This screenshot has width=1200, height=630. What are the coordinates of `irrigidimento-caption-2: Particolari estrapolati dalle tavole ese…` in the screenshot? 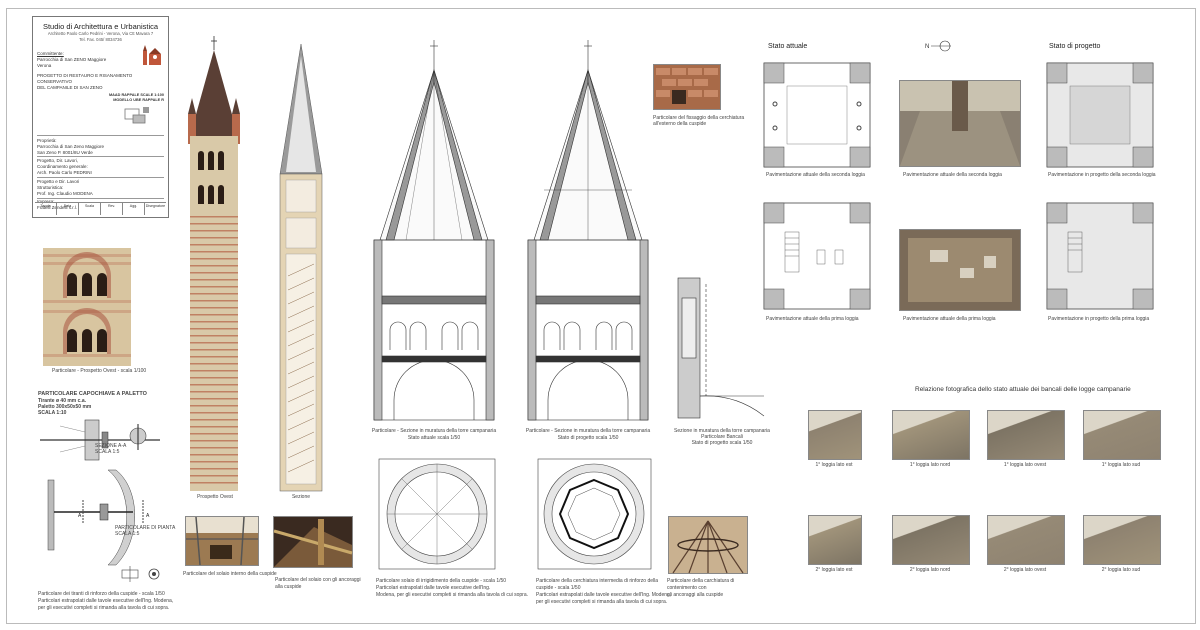 It's located at (433, 588).